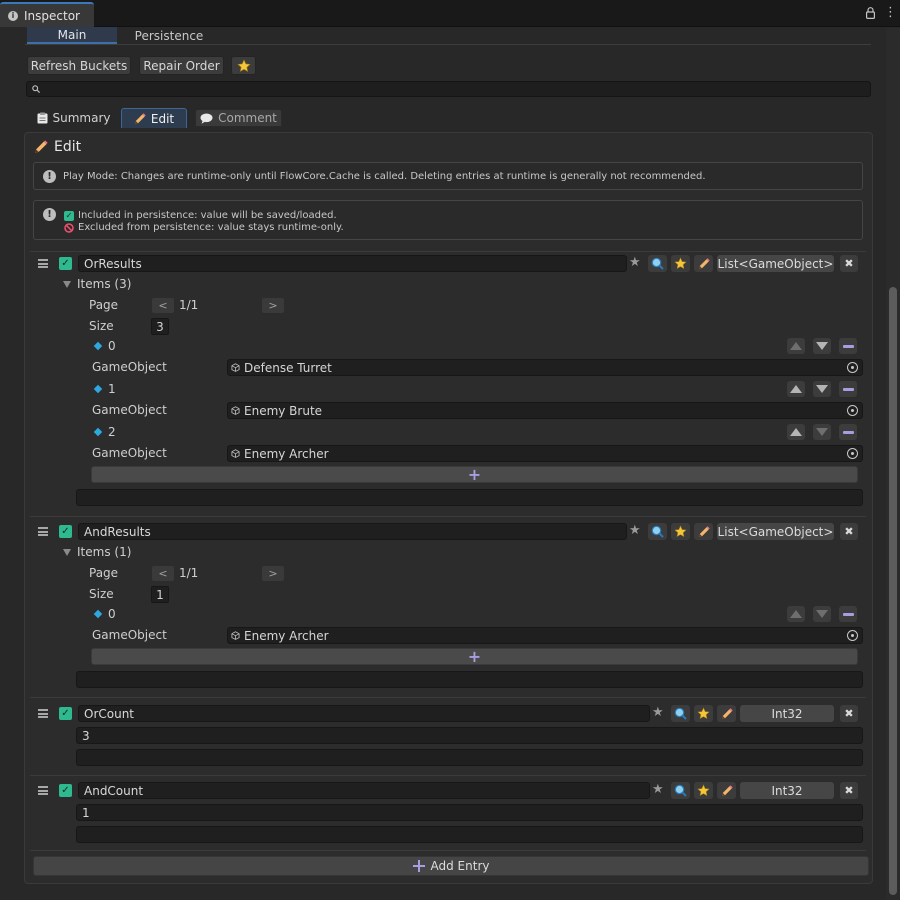  Describe the element at coordinates (97, 284) in the screenshot. I see `items-foldout: Items (3)` at that location.